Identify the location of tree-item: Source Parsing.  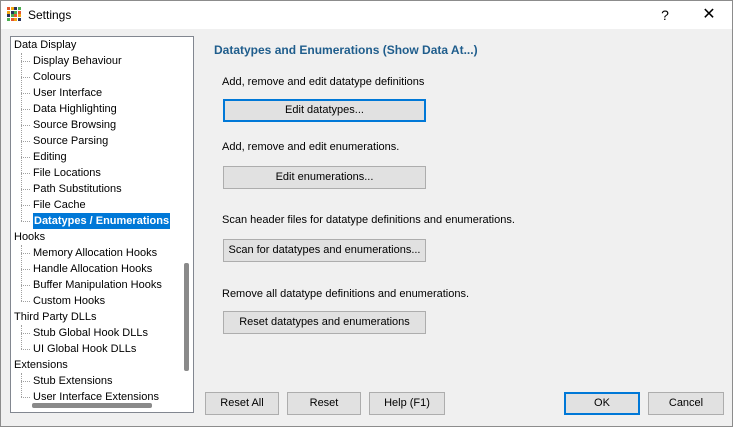
(70, 141).